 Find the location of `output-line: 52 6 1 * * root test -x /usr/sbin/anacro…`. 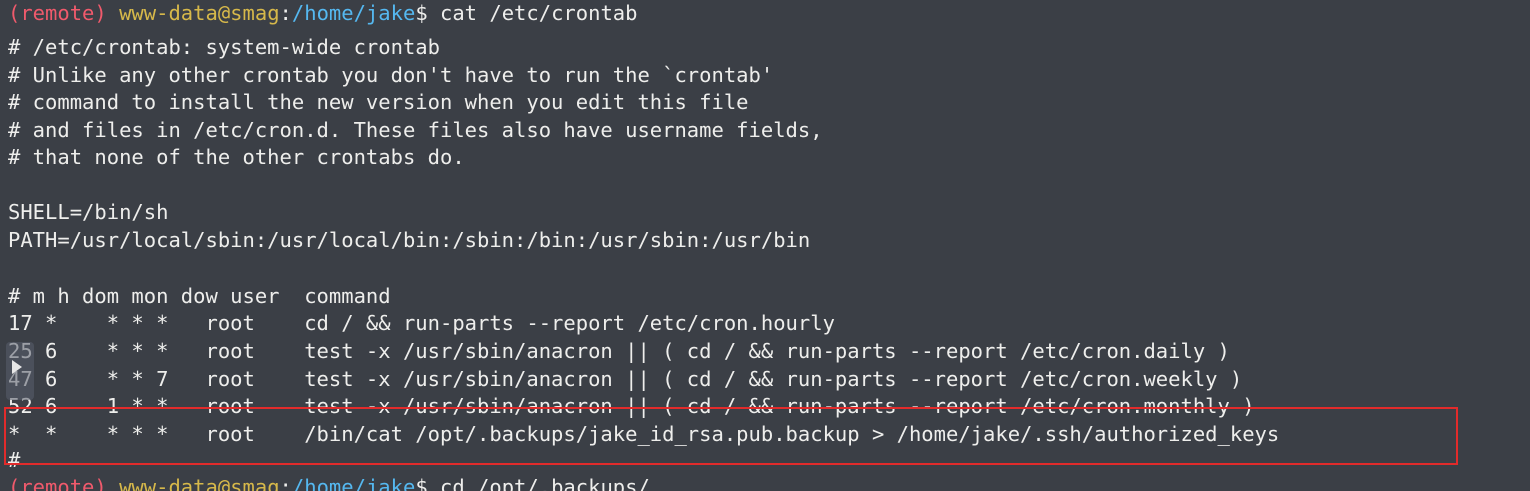

output-line: 52 6 1 * * root test -x /usr/sbin/anacro… is located at coordinates (631, 406).